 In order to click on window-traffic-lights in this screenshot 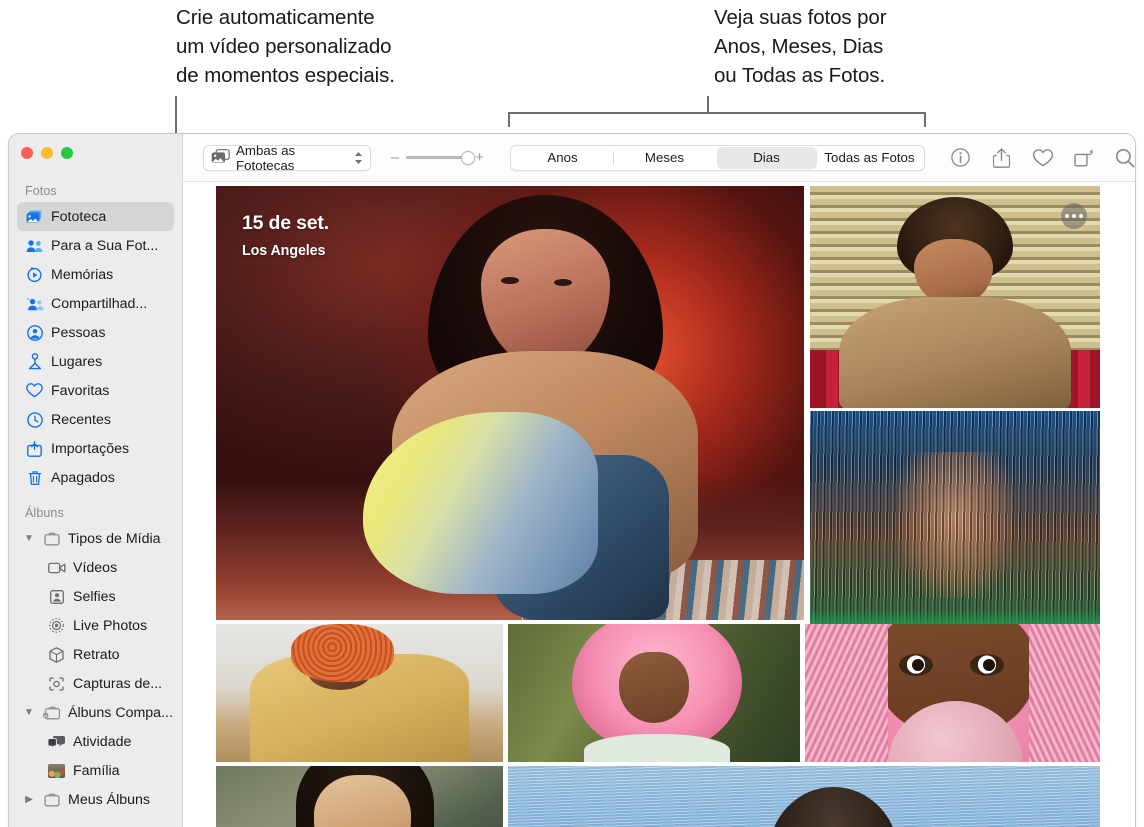, I will do `click(47, 153)`.